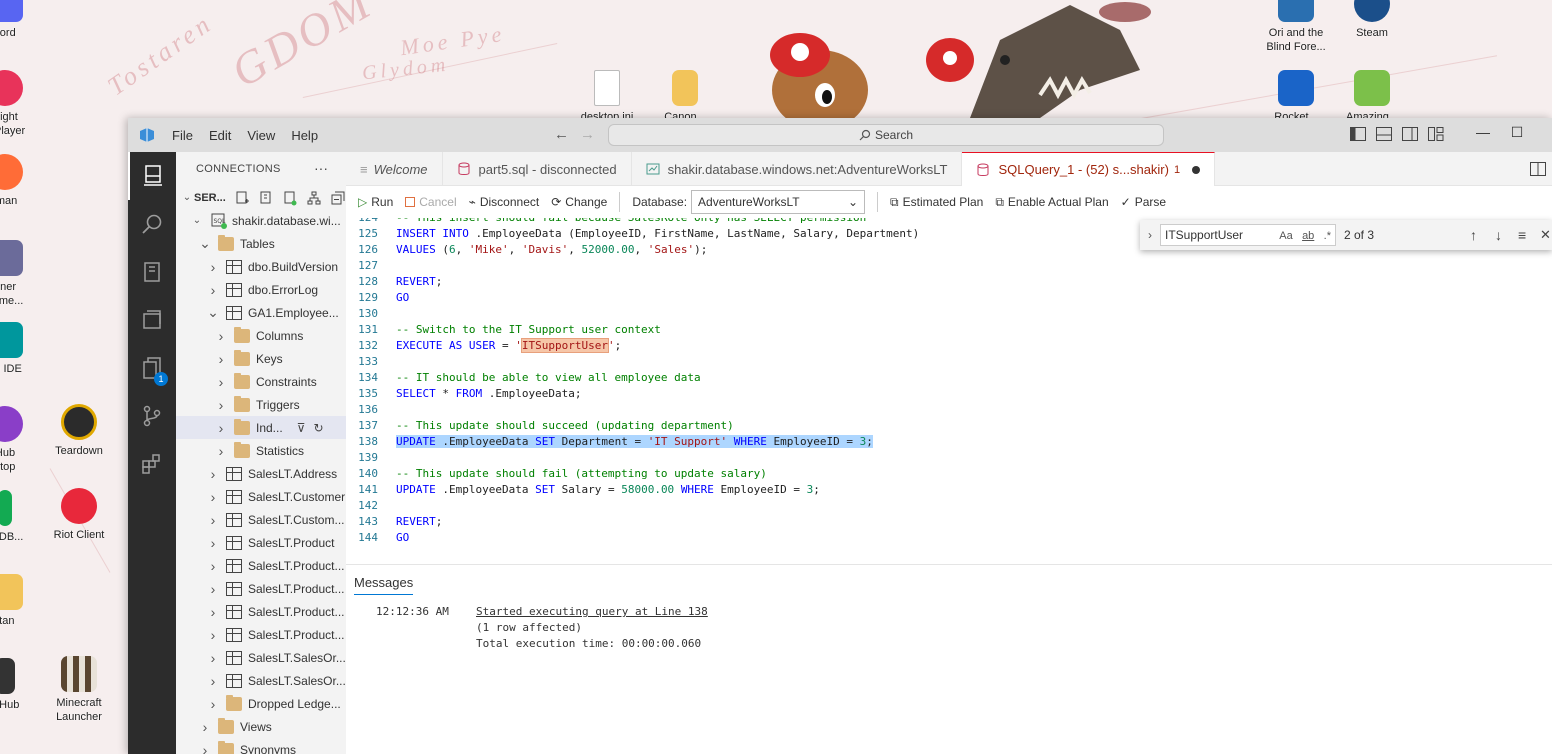  What do you see at coordinates (946, 394) in the screenshot?
I see `code-line: 135 SELECT * FROM .EmployeeData;` at bounding box center [946, 394].